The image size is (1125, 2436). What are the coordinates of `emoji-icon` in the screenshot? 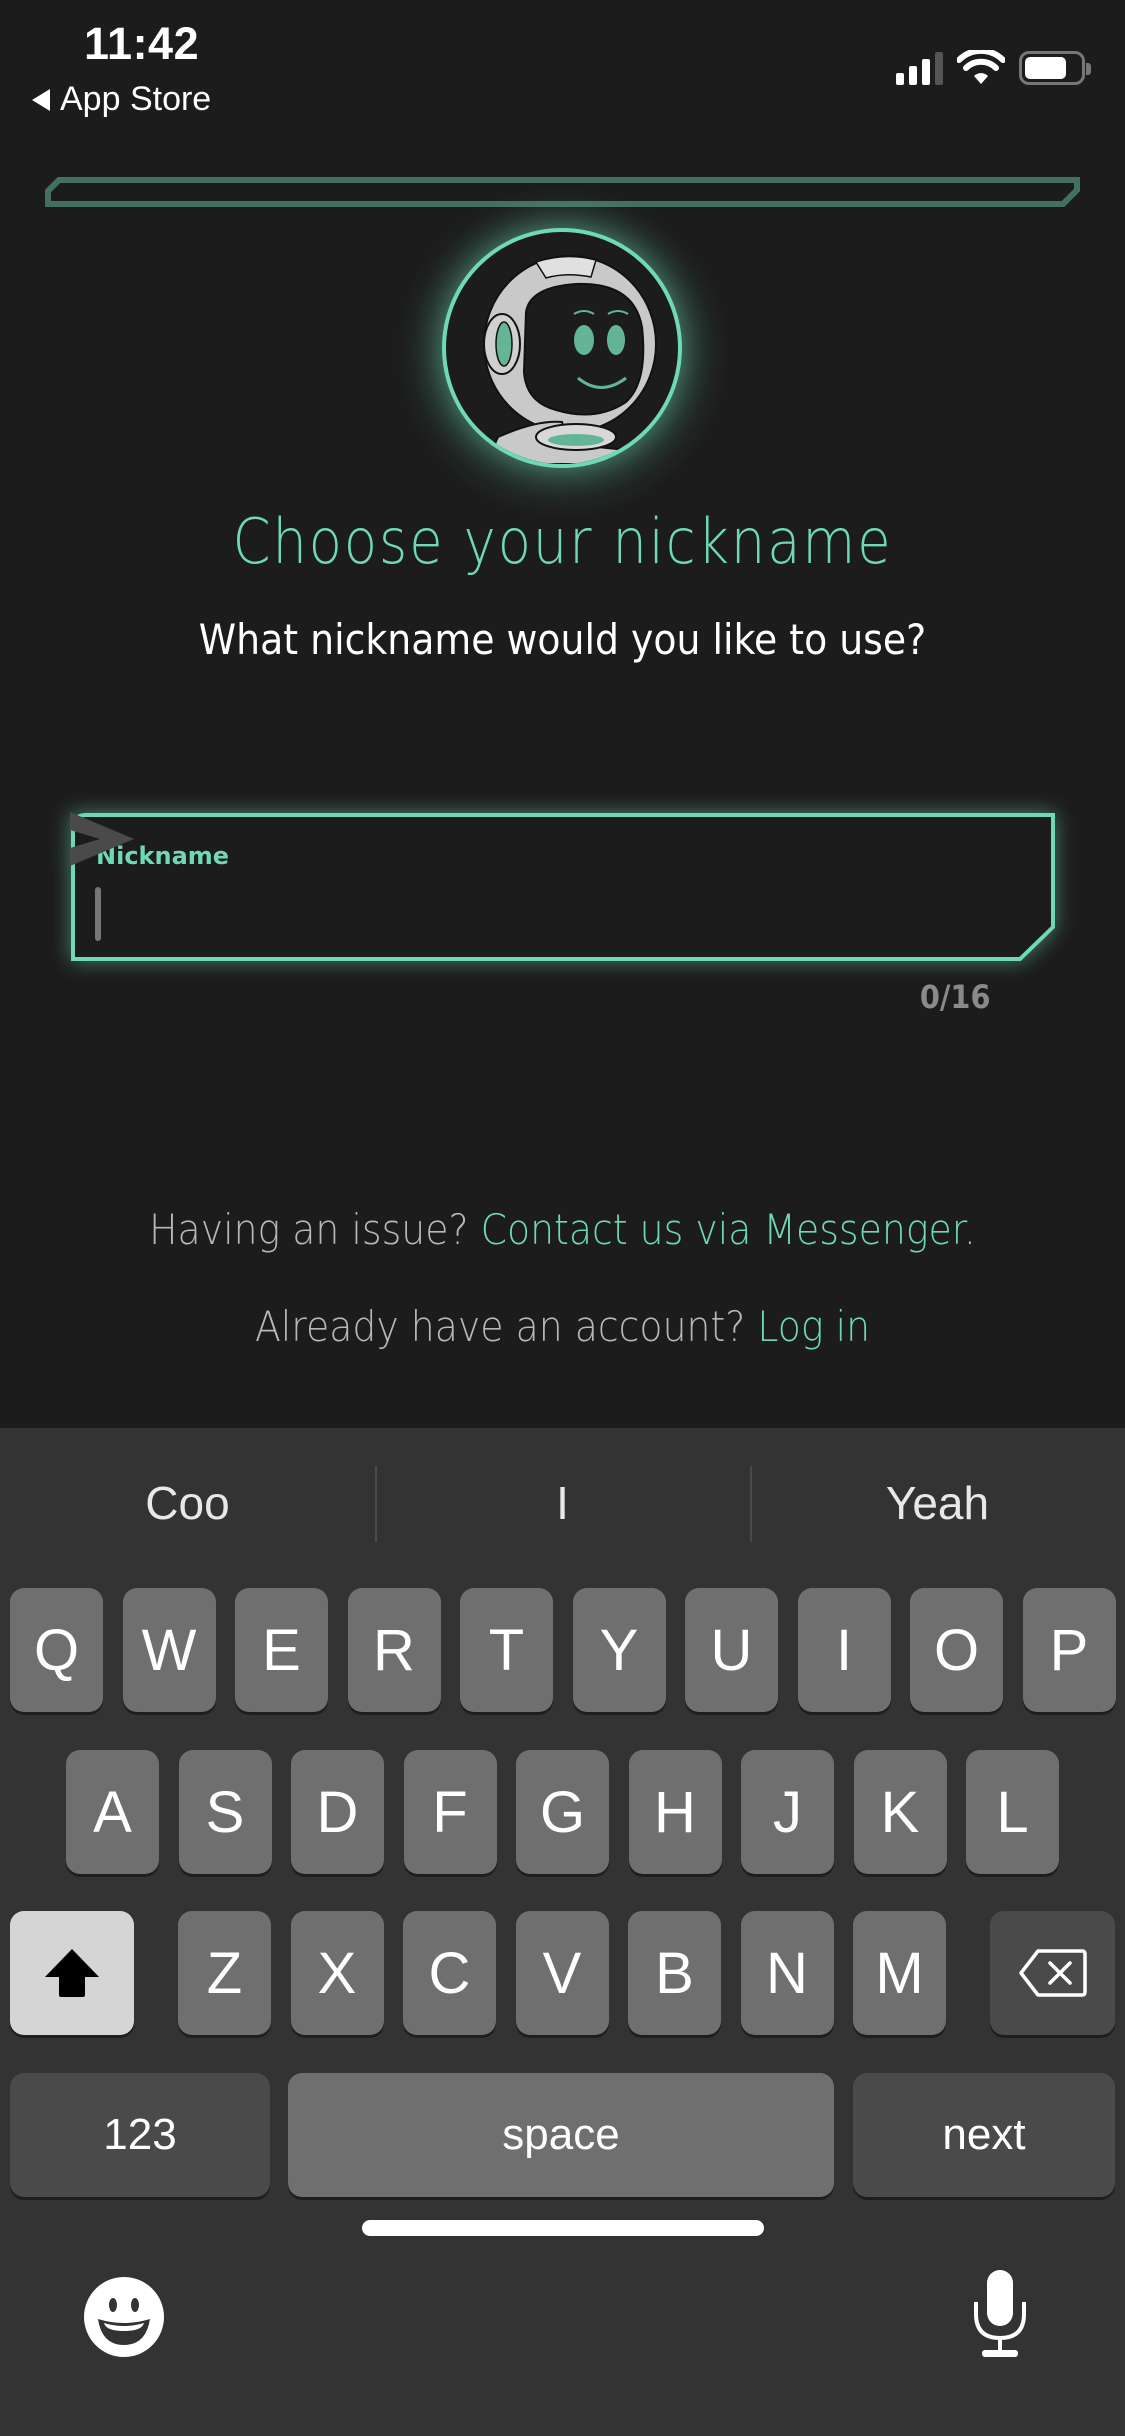 It's located at (124, 2317).